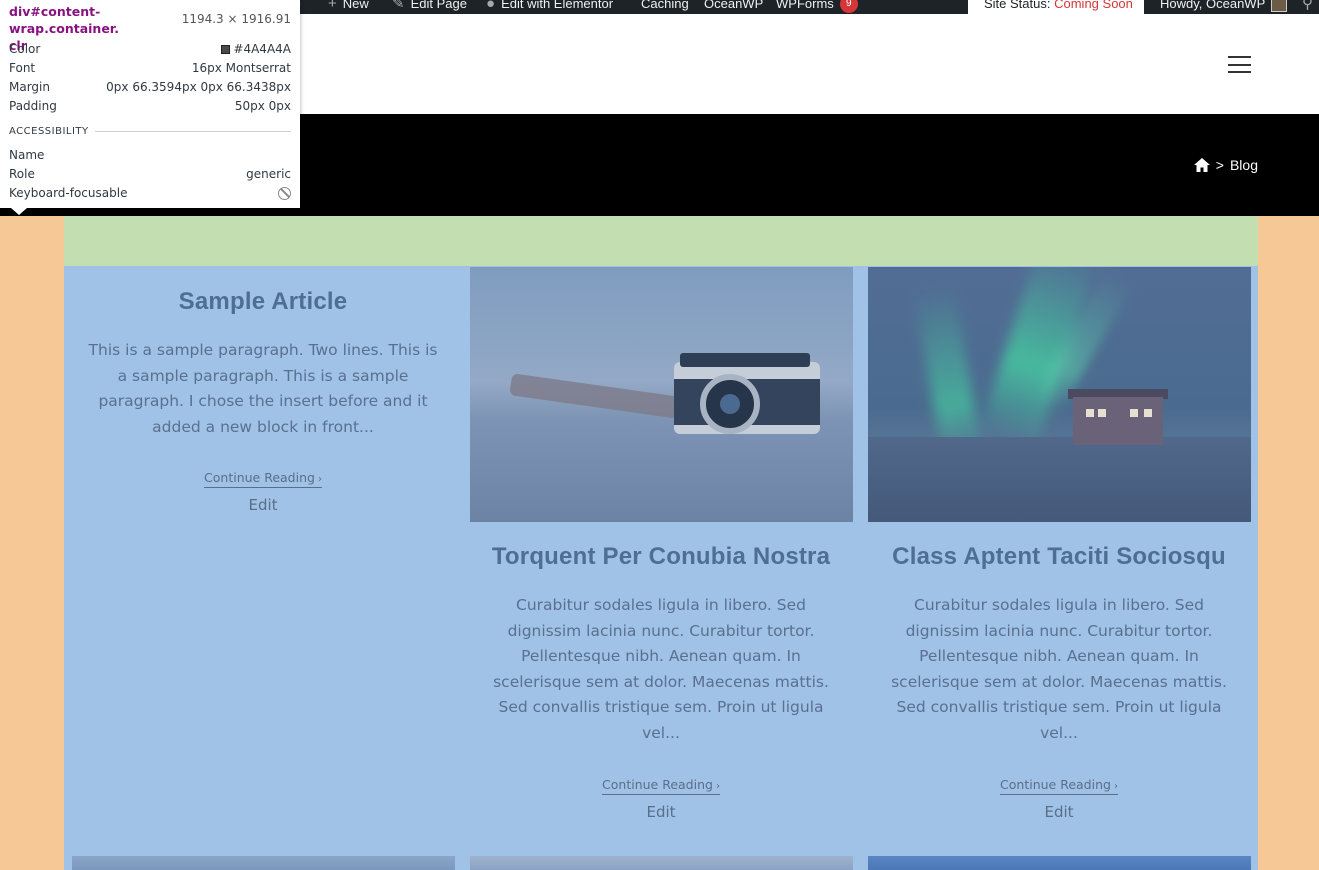 The width and height of the screenshot is (1319, 870). Describe the element at coordinates (1213, 5) in the screenshot. I see `howdy-label: Howdy, OceanWP` at that location.